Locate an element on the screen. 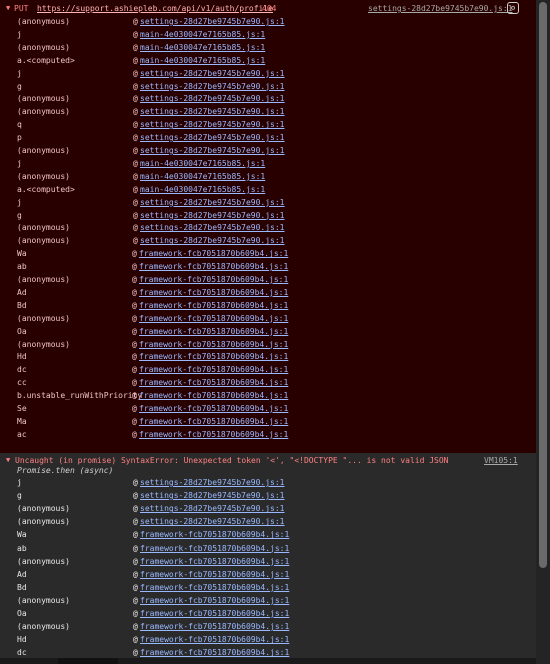 This screenshot has height=664, width=550. settings-gear-icon: ⚙ is located at coordinates (513, 8).